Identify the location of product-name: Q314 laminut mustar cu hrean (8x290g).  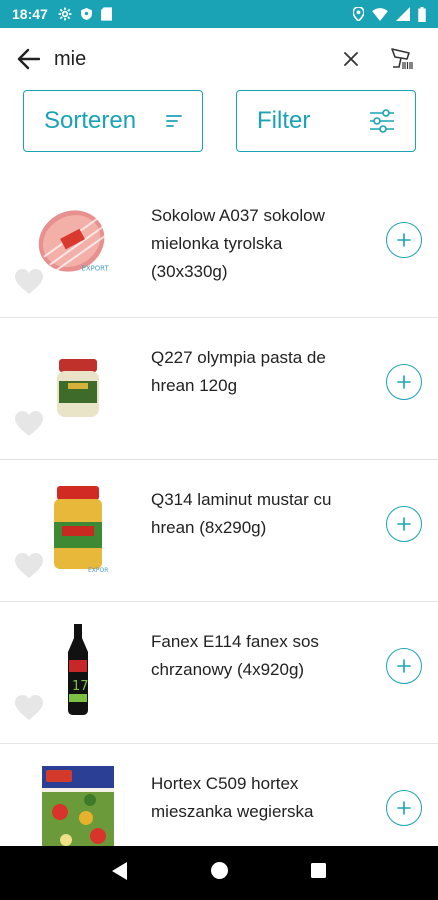
(253, 514).